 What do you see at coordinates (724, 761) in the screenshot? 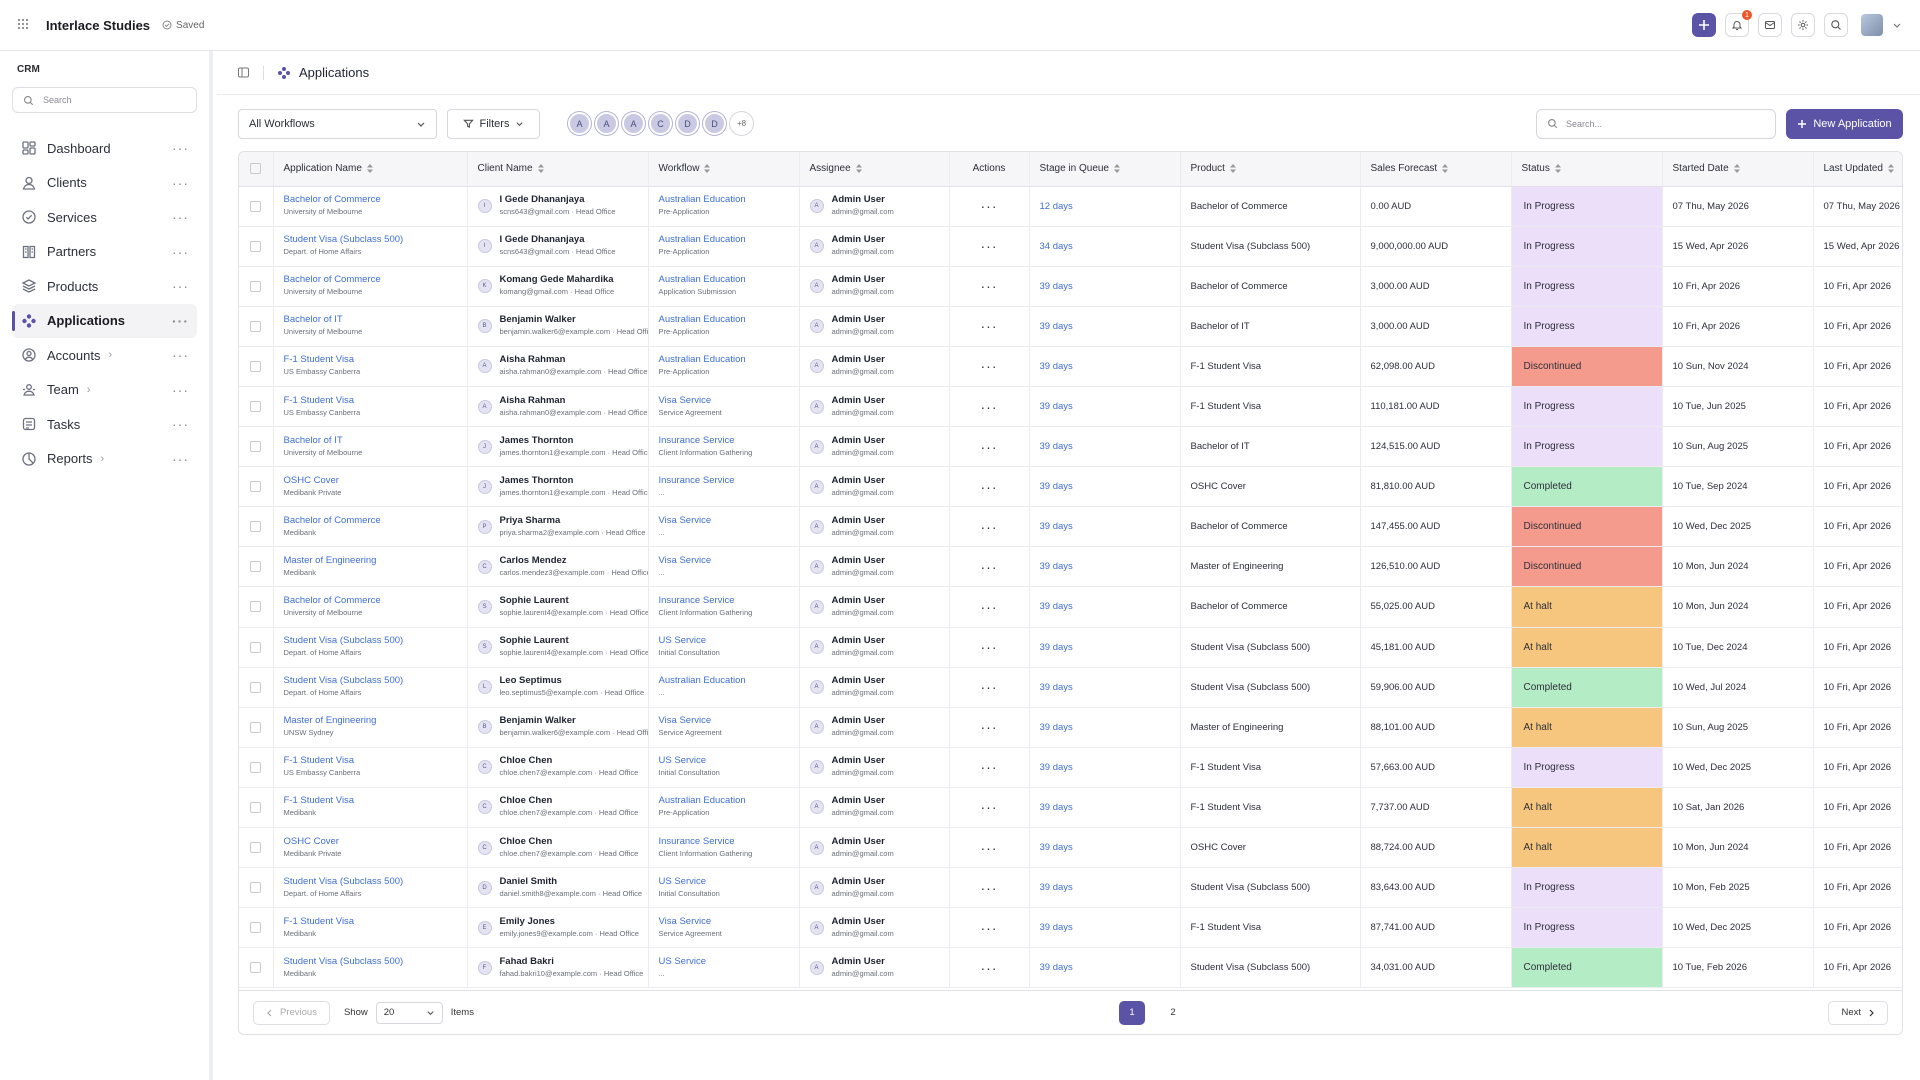
I see `workflow-link: US Service` at bounding box center [724, 761].